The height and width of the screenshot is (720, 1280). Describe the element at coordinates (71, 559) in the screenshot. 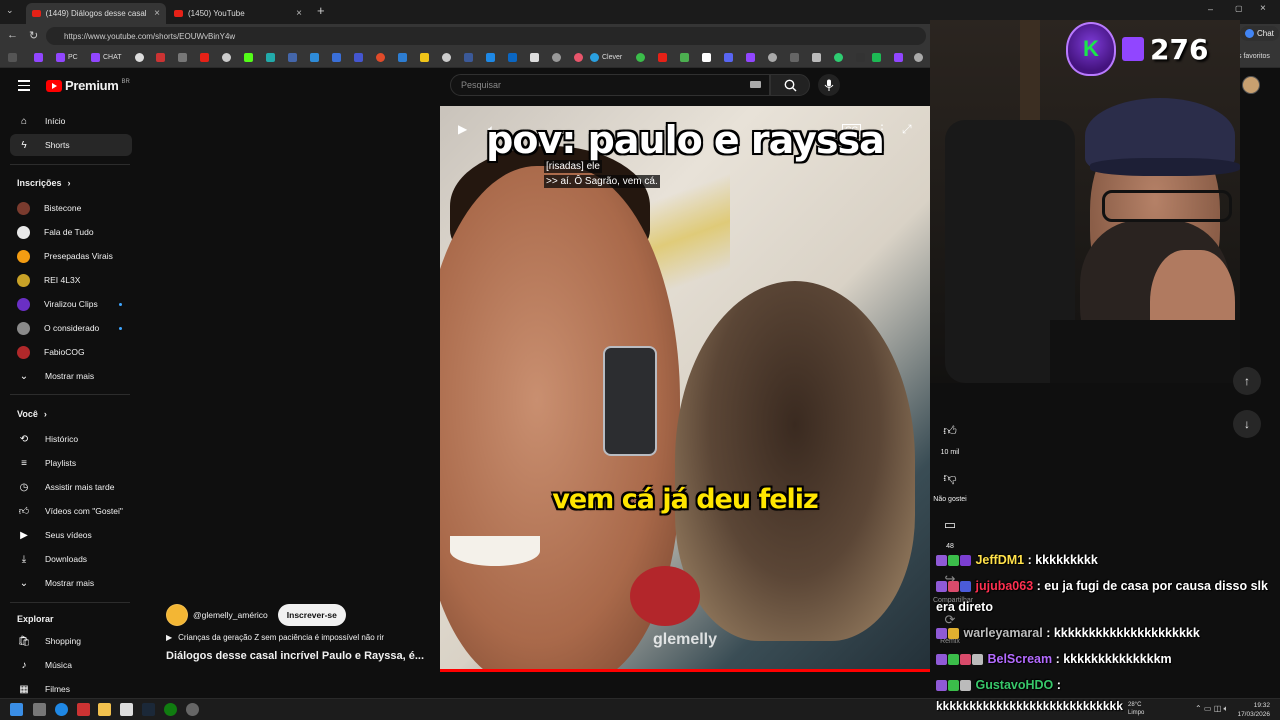

I see `sidebar-item-downloads: ⤓ Downloads` at that location.